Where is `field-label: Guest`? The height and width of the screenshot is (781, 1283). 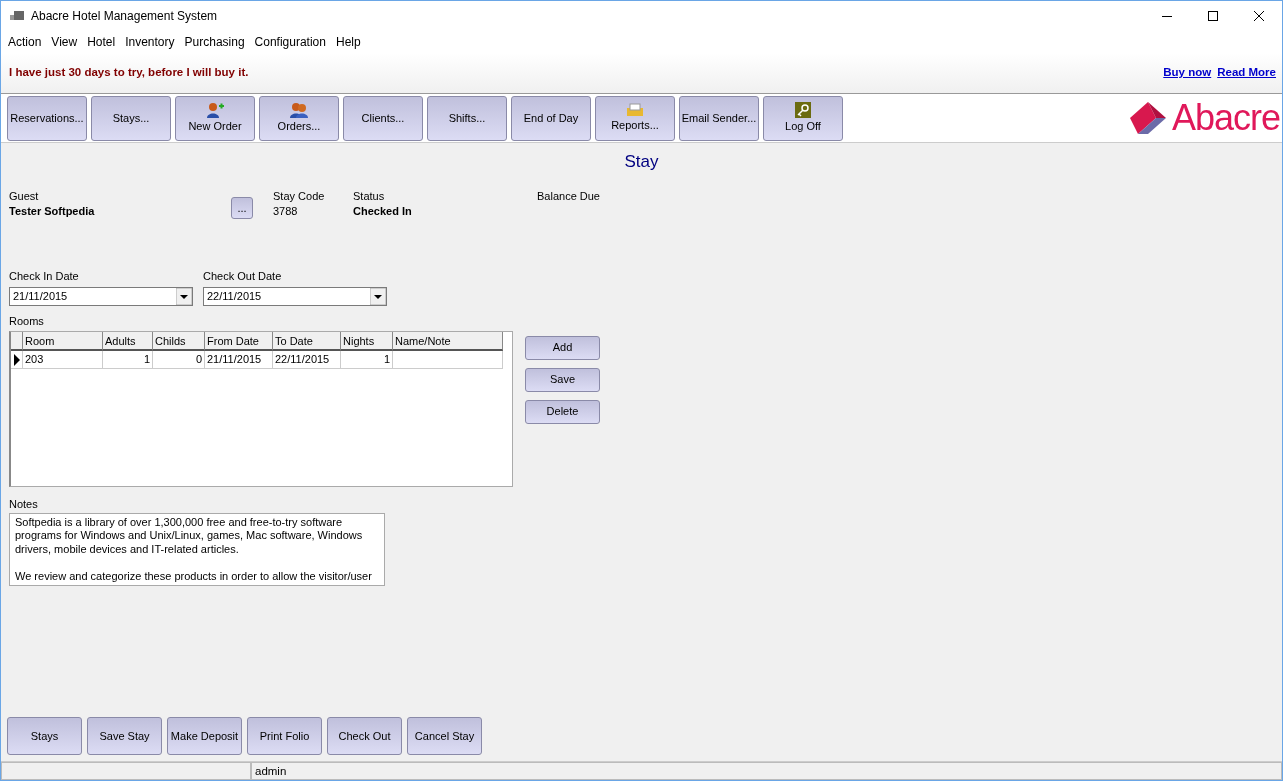
field-label: Guest is located at coordinates (24, 195).